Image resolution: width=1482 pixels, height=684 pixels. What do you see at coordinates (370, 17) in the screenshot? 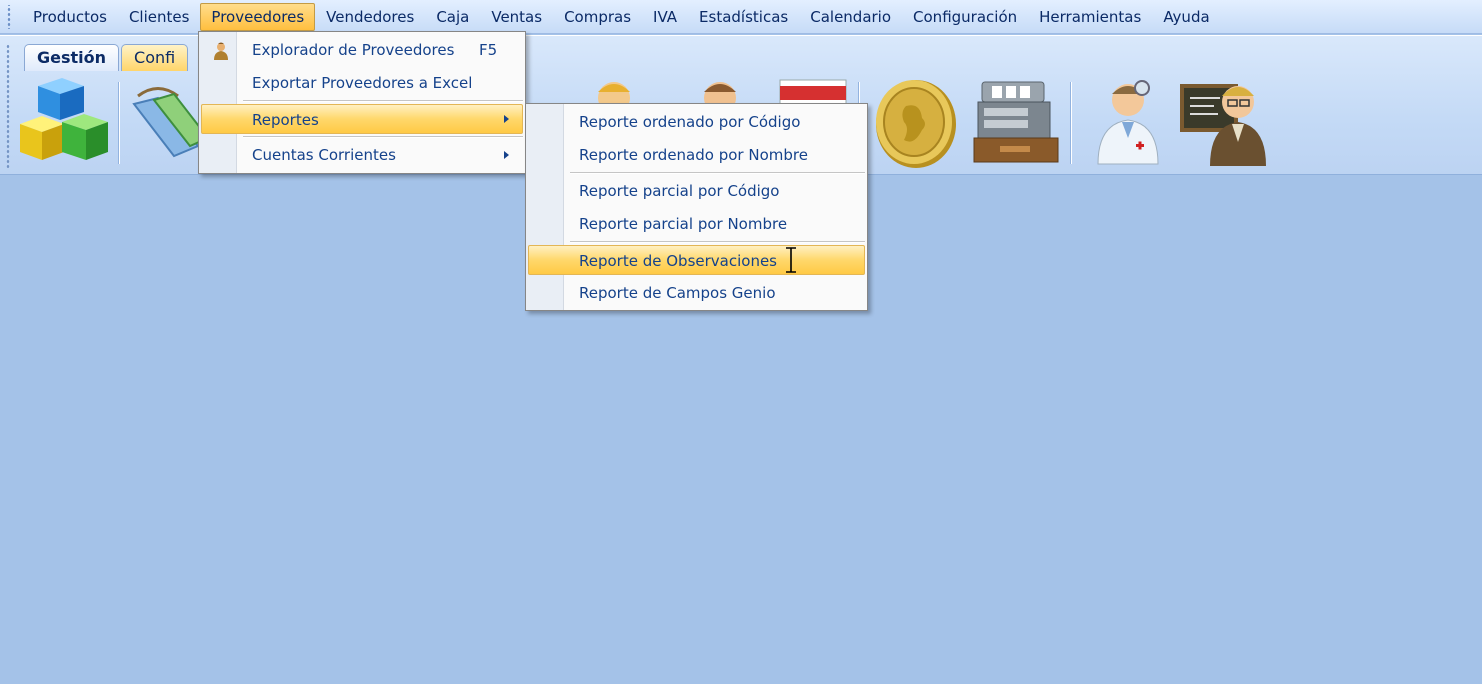
I see `menu-vendedores: Vendedores` at bounding box center [370, 17].